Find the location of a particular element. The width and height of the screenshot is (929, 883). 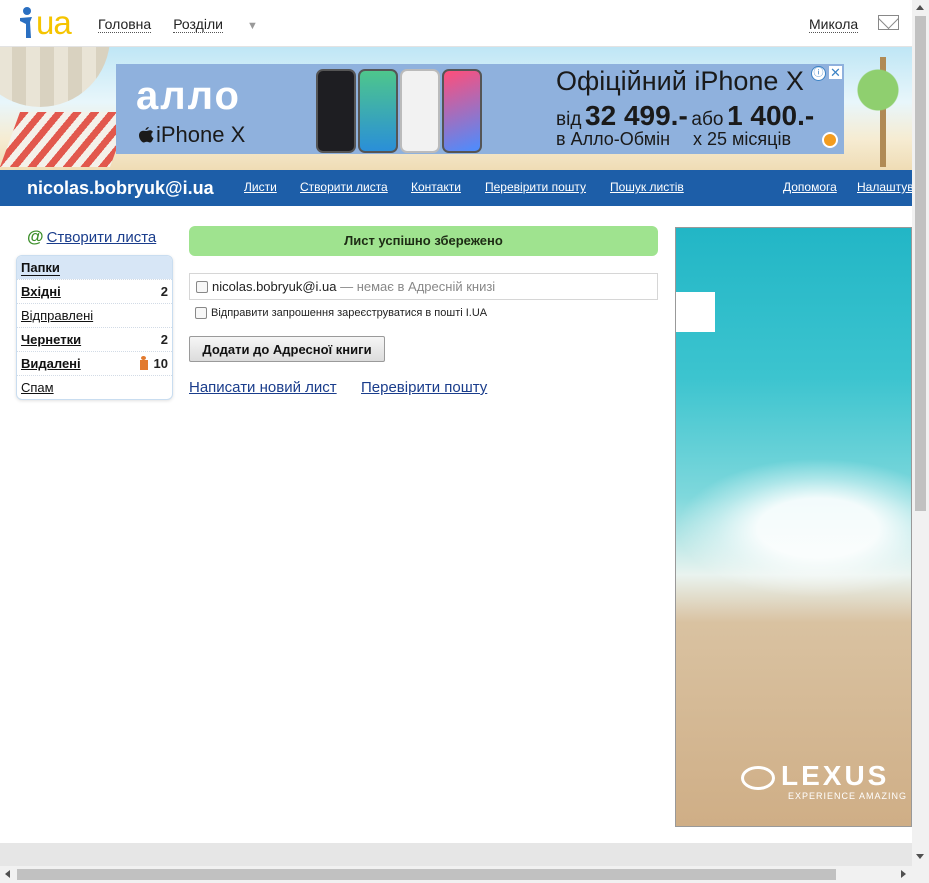

folder-label: Чернетки is located at coordinates (51, 339).